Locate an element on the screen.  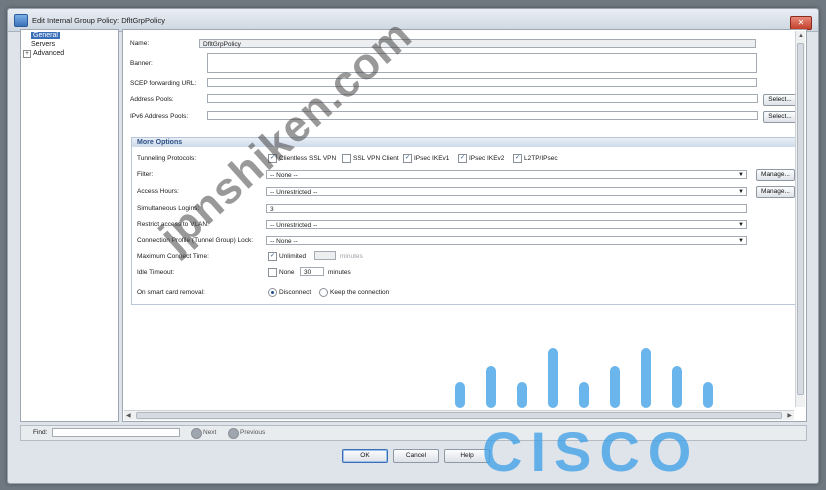
tree-item-general: General is located at coordinates (45, 35).